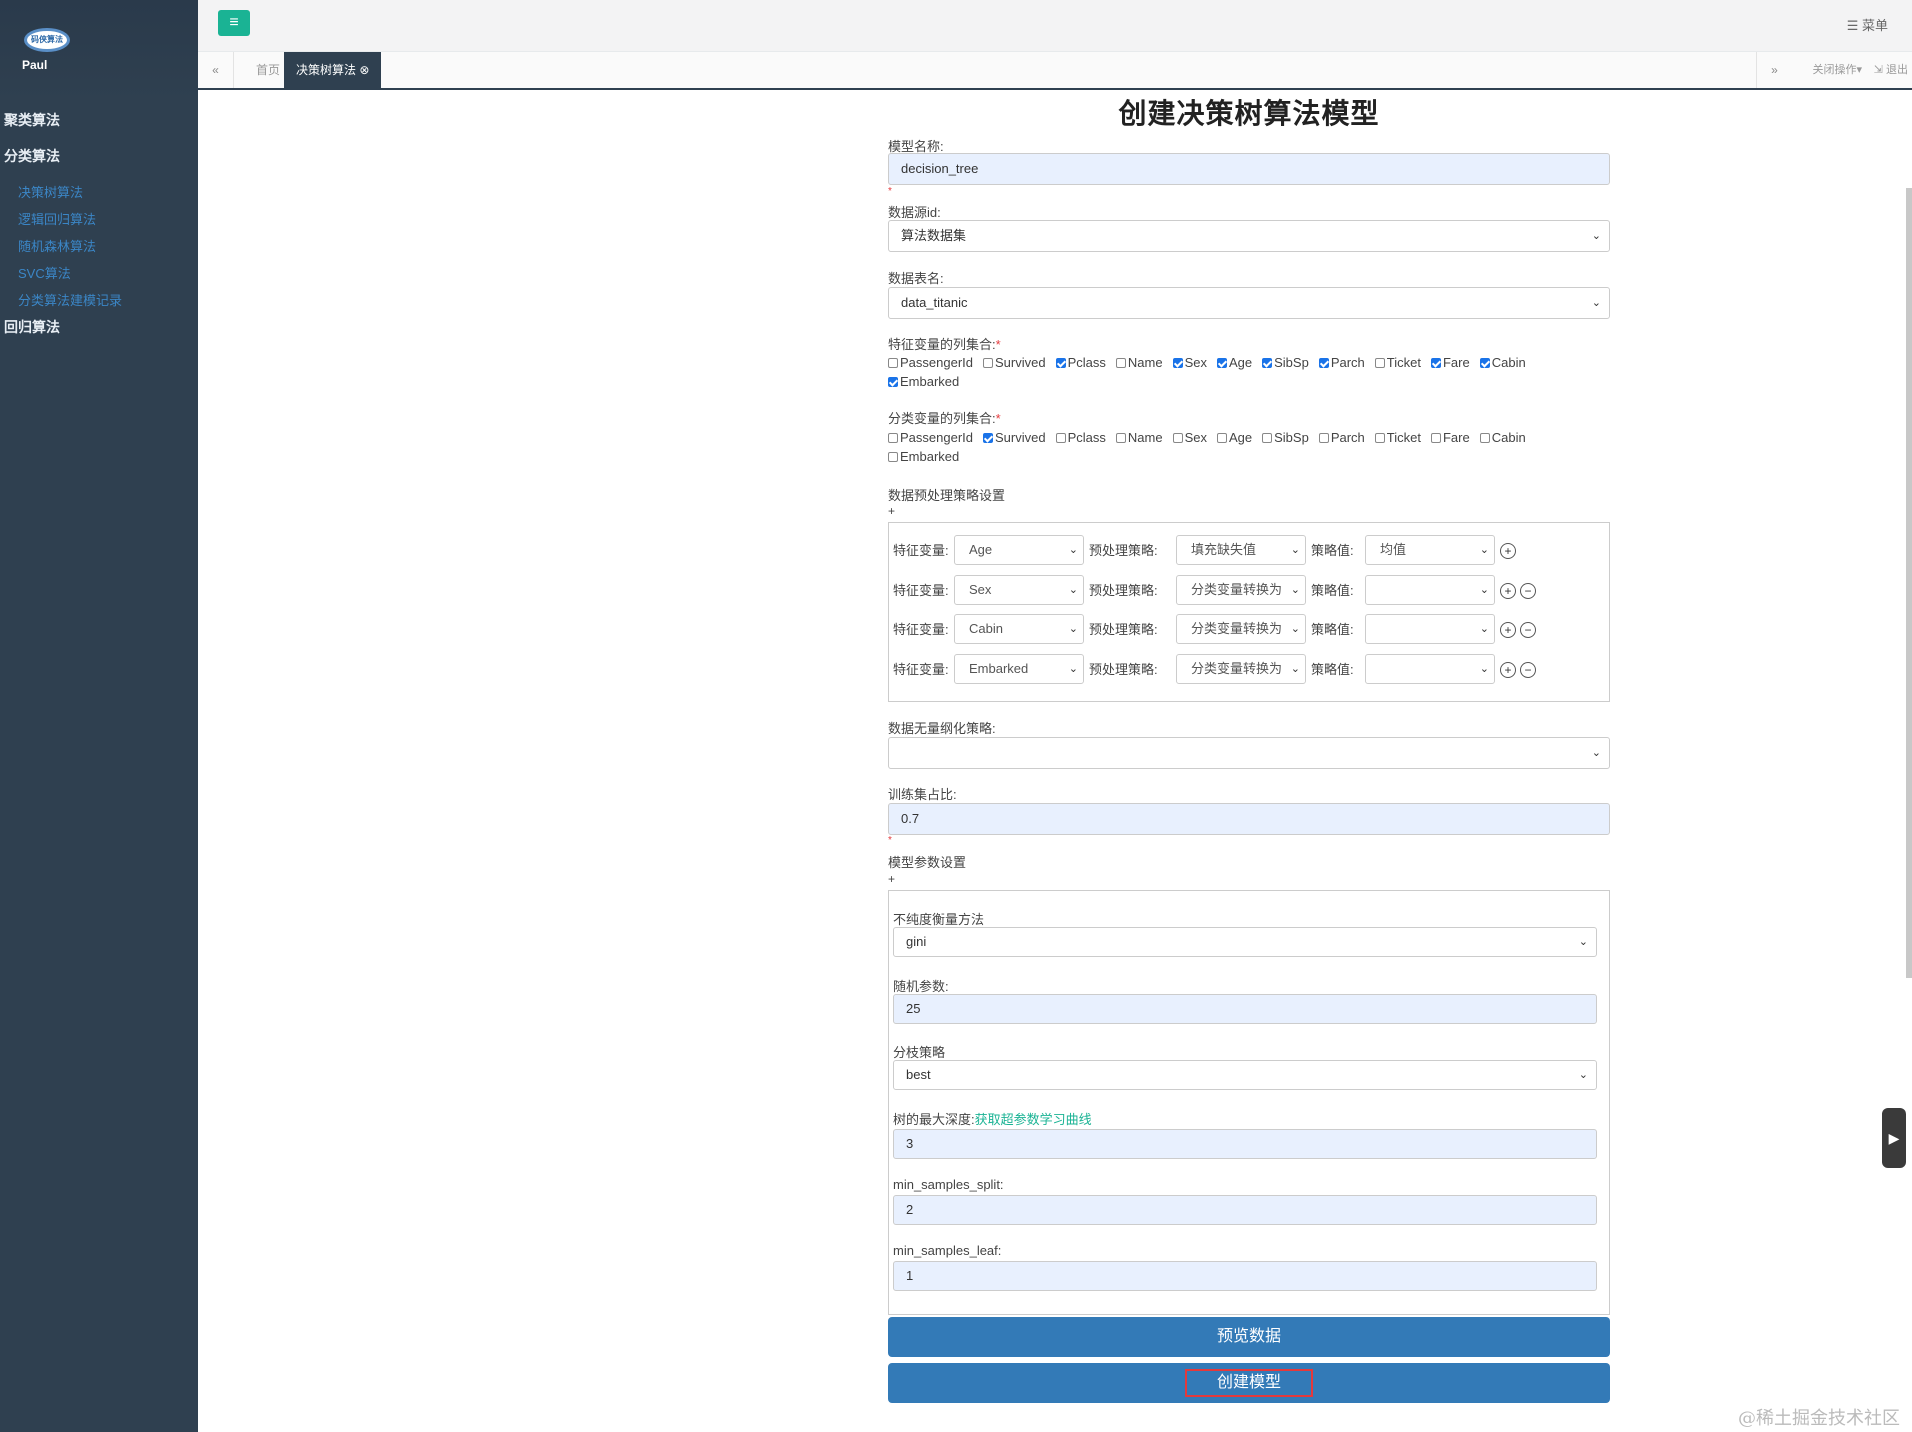  Describe the element at coordinates (1249, 1383) in the screenshot. I see `create-model-button: 创建模型` at that location.